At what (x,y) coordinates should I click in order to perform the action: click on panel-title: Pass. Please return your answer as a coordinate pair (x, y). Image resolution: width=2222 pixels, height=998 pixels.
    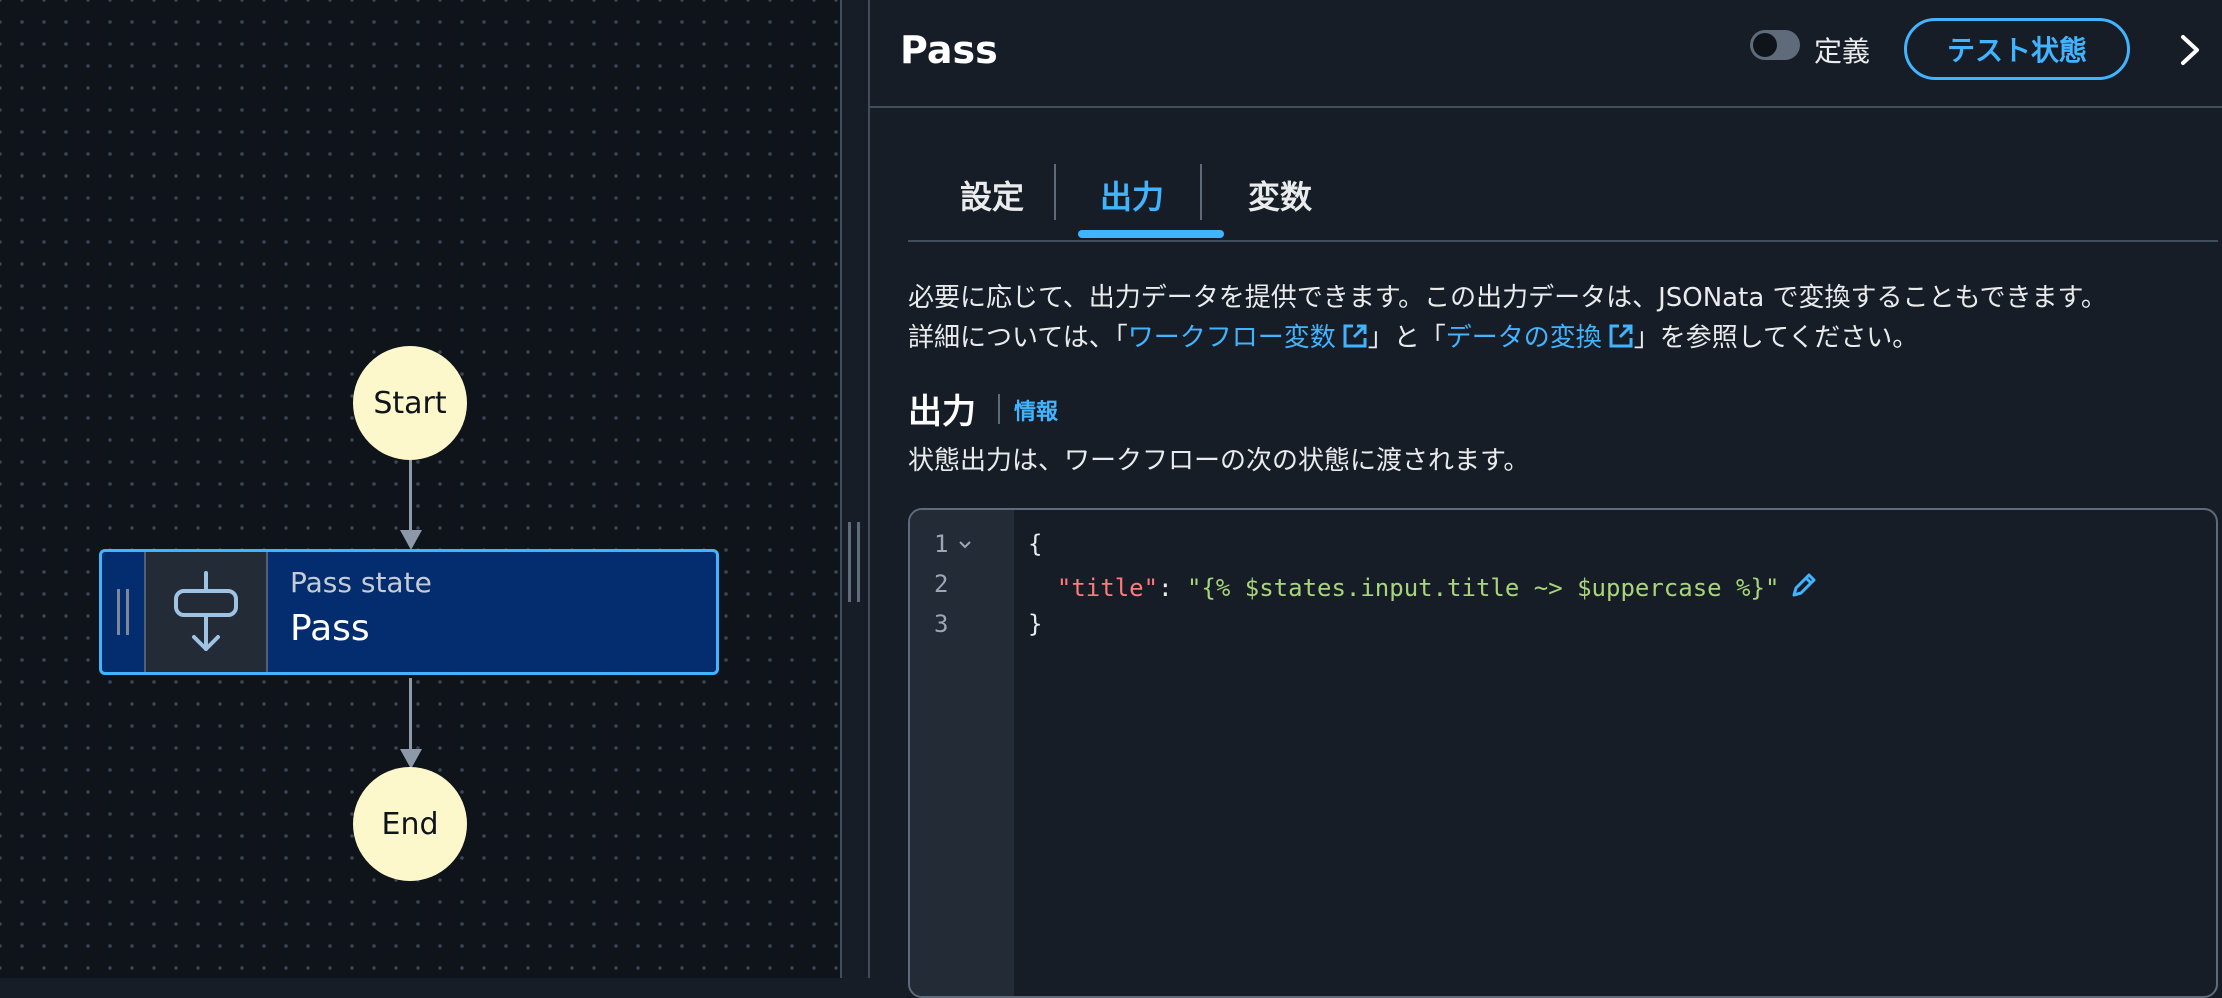
    Looking at the image, I should click on (949, 50).